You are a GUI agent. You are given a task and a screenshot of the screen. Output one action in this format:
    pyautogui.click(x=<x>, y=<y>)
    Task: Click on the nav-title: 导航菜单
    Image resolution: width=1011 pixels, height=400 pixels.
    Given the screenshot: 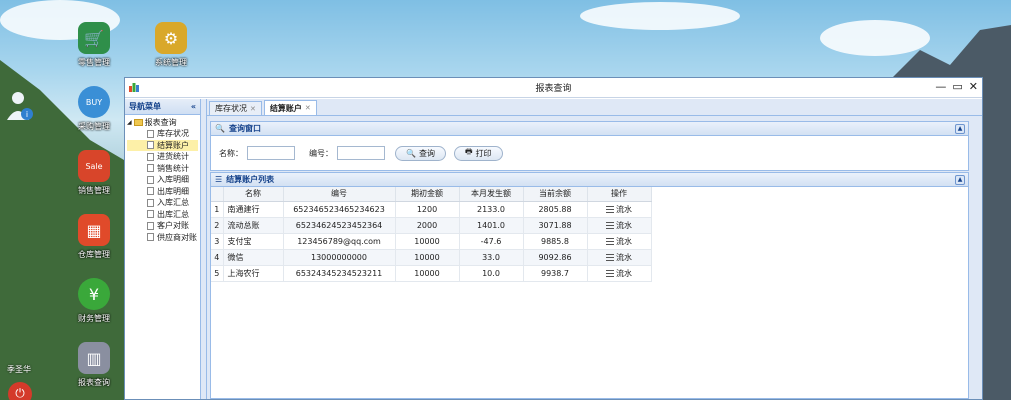 What is the action you would take?
    pyautogui.click(x=145, y=106)
    